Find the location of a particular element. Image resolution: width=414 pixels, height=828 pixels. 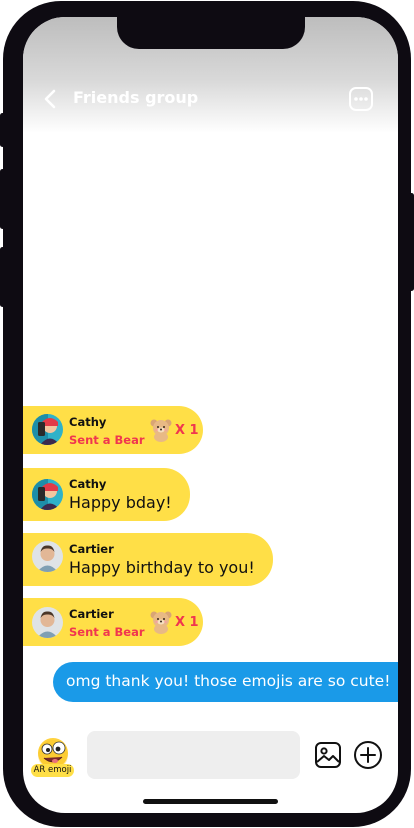

incoming-message: Cartier Happy birthday to you! is located at coordinates (148, 559).